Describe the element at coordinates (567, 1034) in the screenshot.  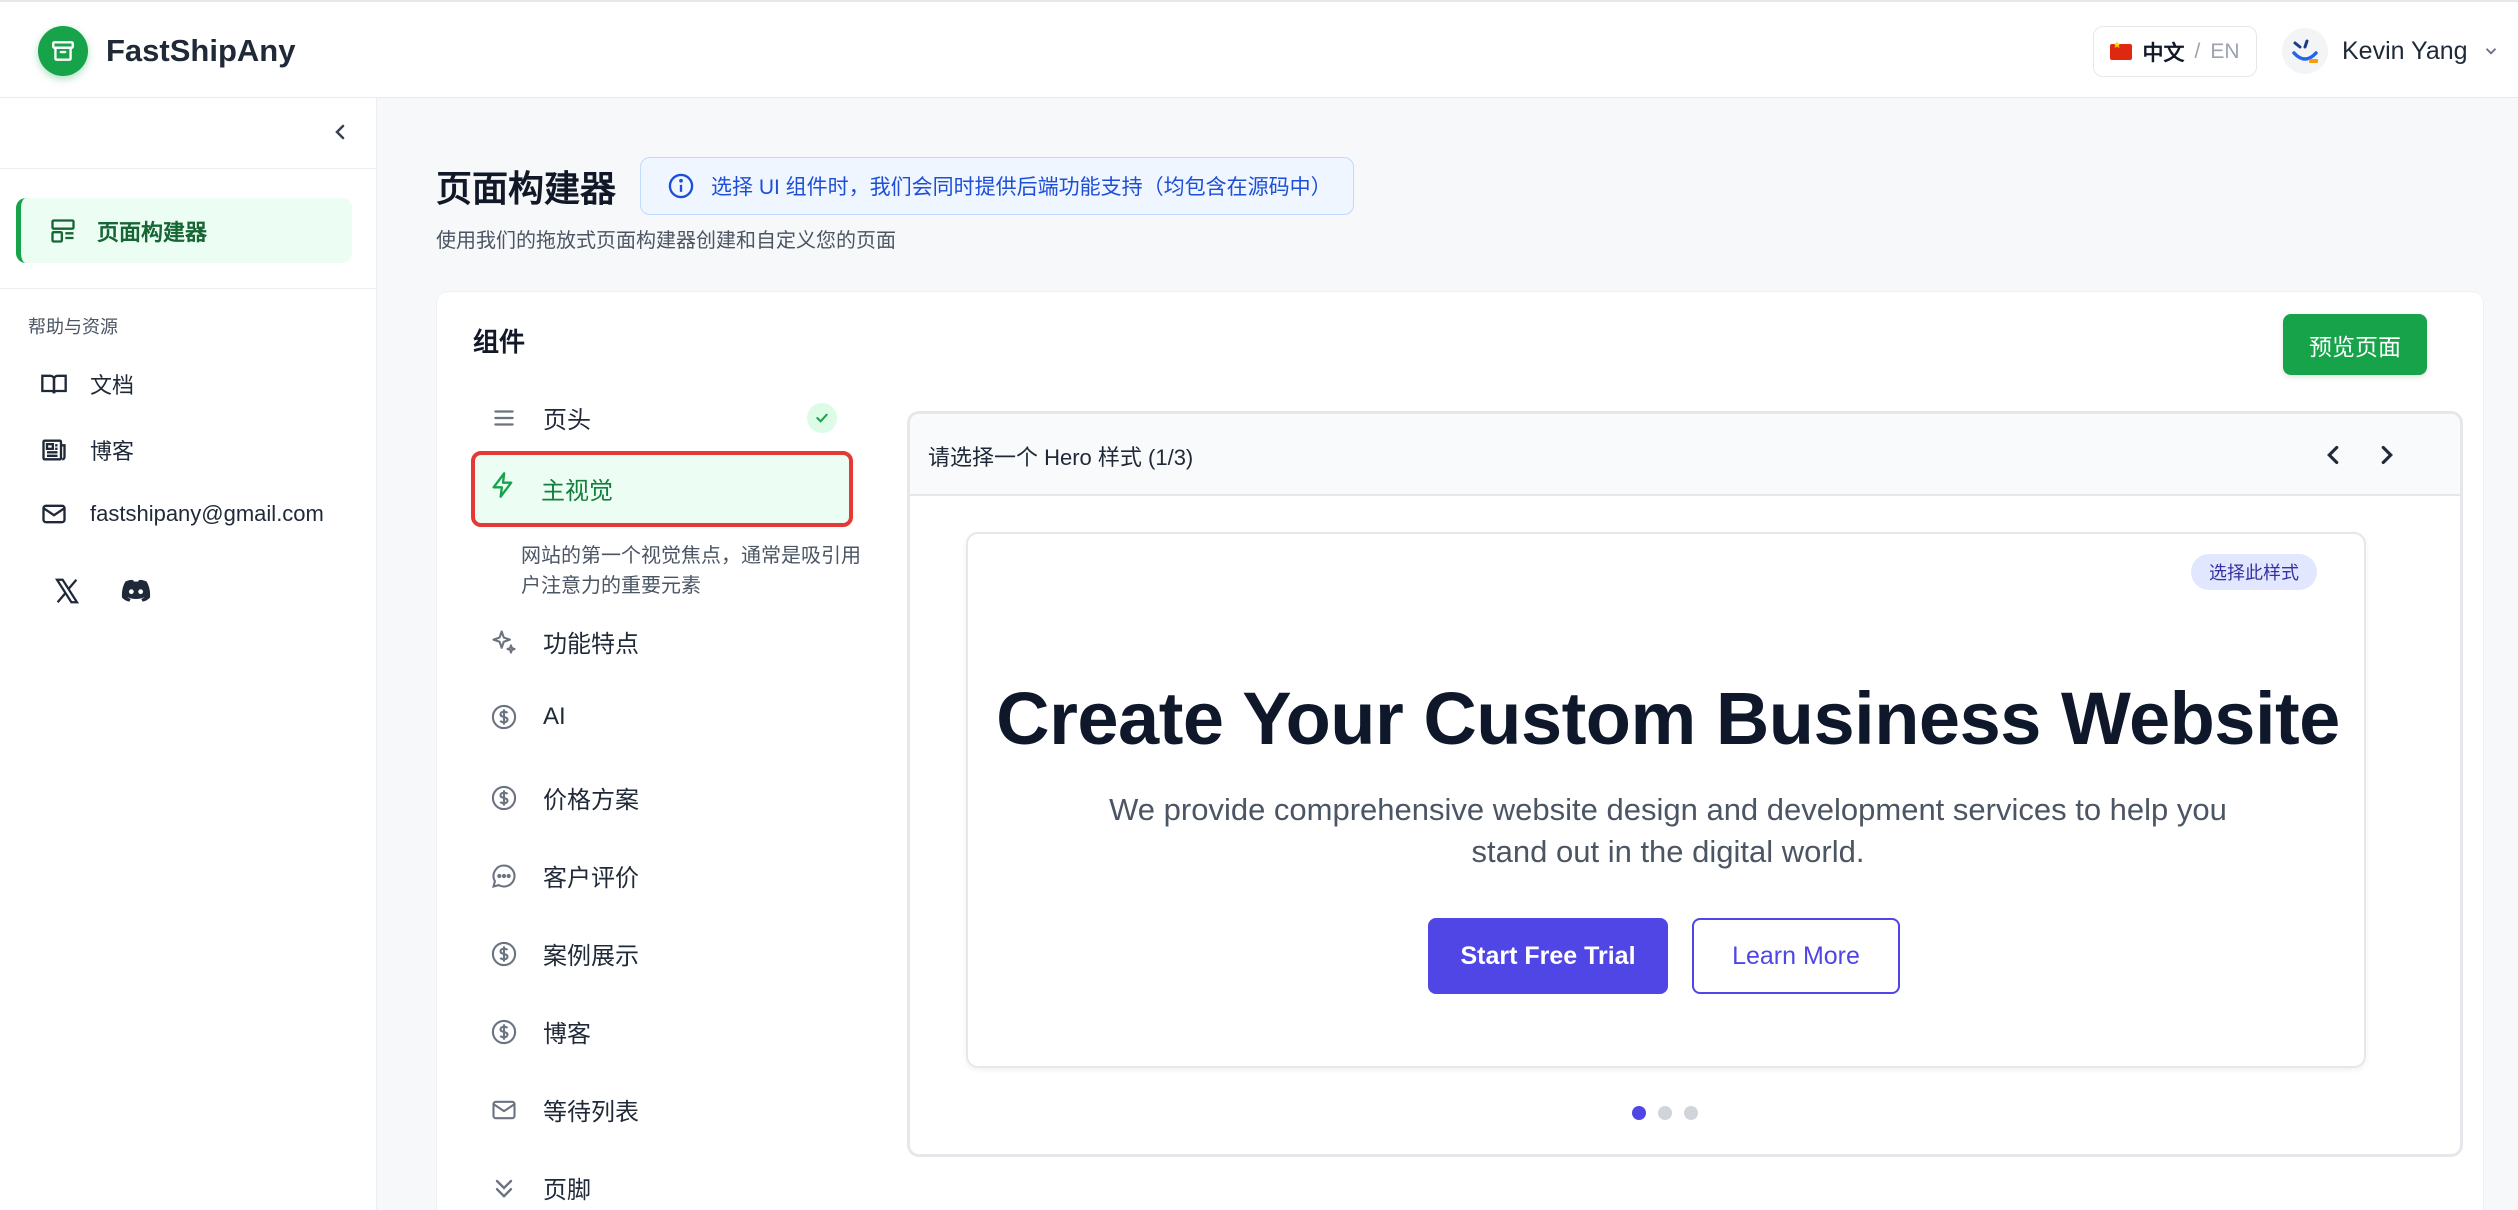
I see `component-label: 博客` at that location.